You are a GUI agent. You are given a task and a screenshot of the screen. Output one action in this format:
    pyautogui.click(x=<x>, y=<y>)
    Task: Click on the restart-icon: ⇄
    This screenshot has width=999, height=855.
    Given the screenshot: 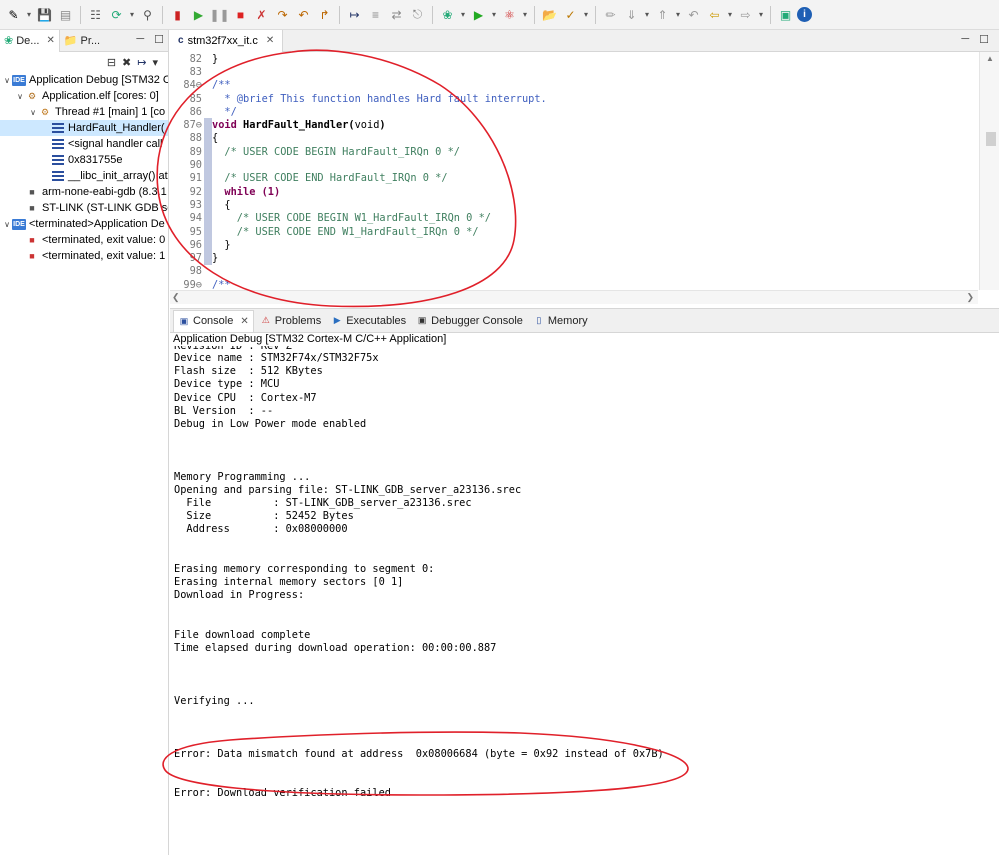 What is the action you would take?
    pyautogui.click(x=396, y=15)
    